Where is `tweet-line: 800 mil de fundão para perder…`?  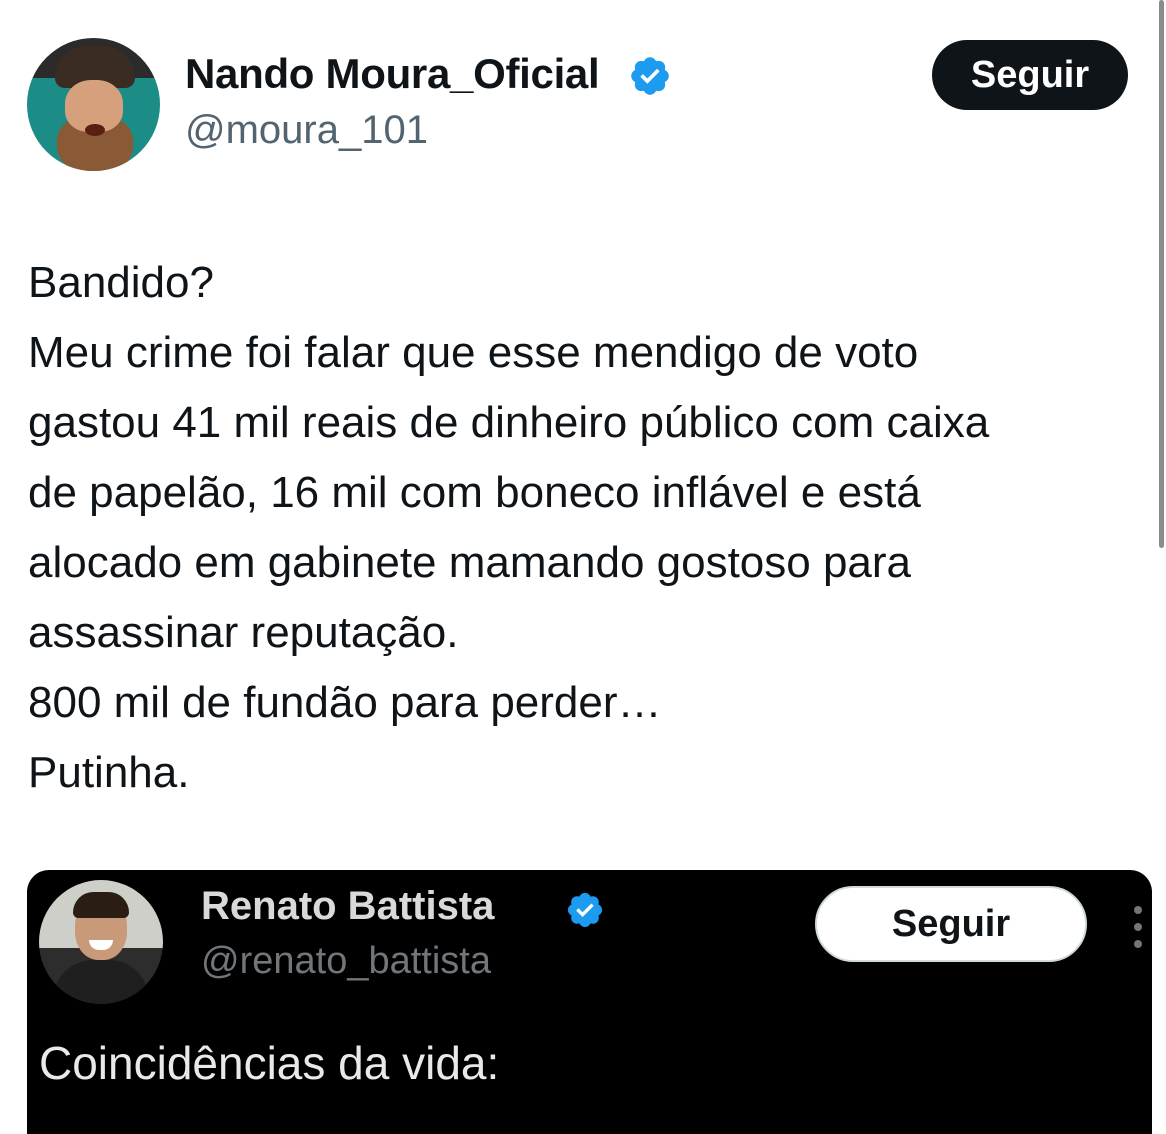
tweet-line: 800 mil de fundão para perder… is located at coordinates (345, 702).